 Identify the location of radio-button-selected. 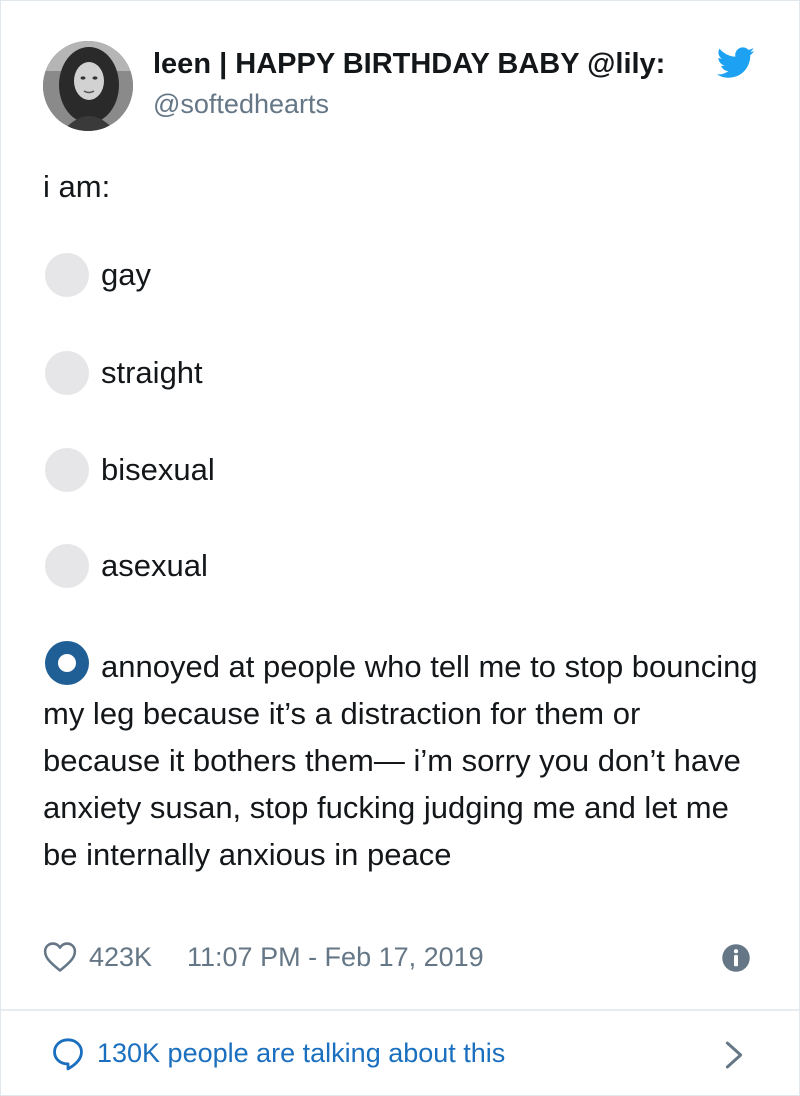
(67, 663).